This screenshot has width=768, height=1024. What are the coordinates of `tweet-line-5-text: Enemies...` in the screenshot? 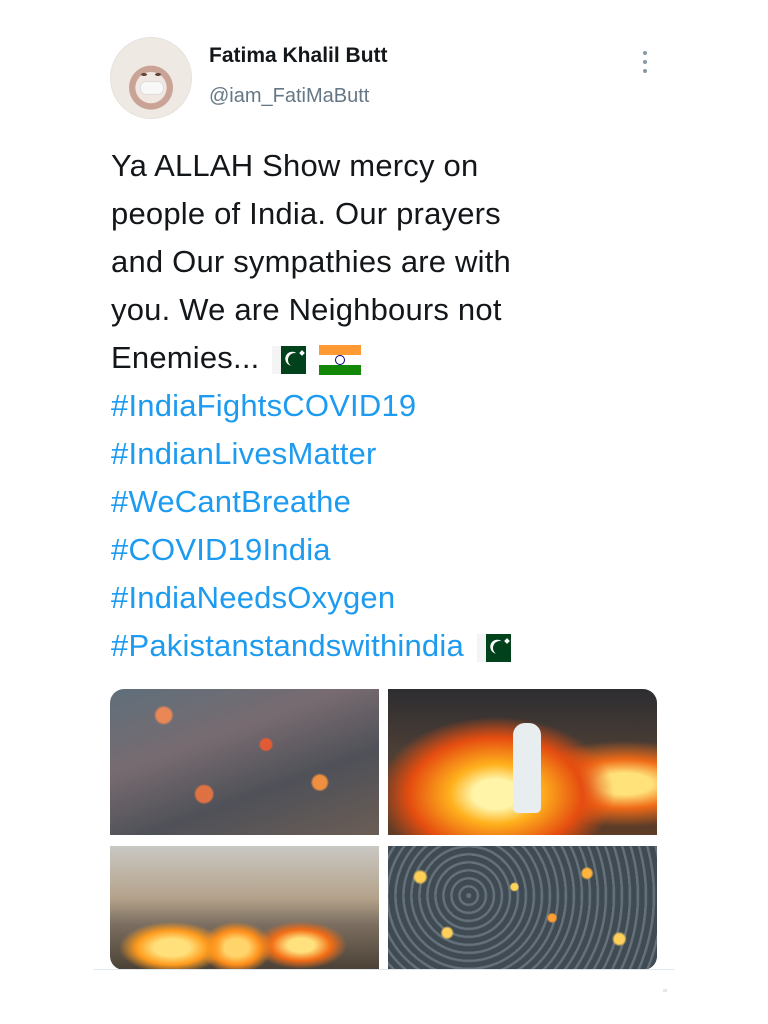 It's located at (185, 357).